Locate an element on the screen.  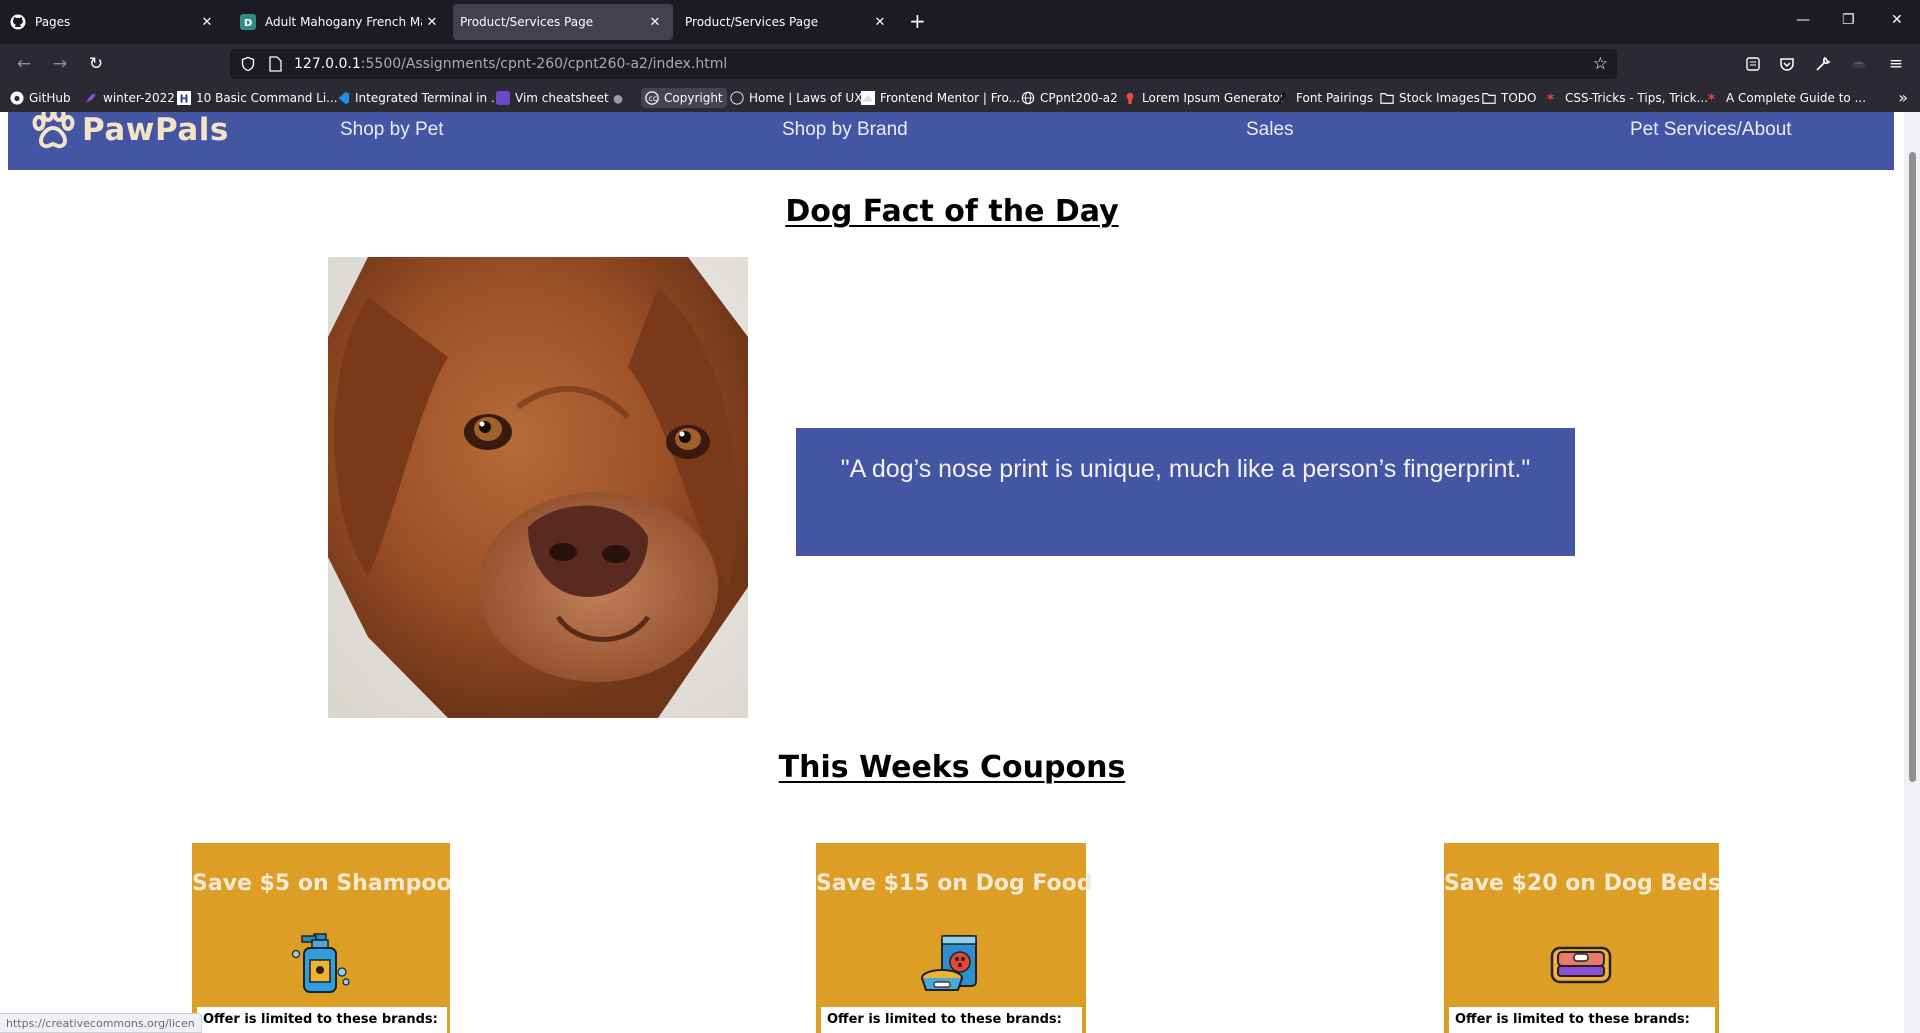
coupons-heading-text: This Weeks Coupons is located at coordinates (952, 767).